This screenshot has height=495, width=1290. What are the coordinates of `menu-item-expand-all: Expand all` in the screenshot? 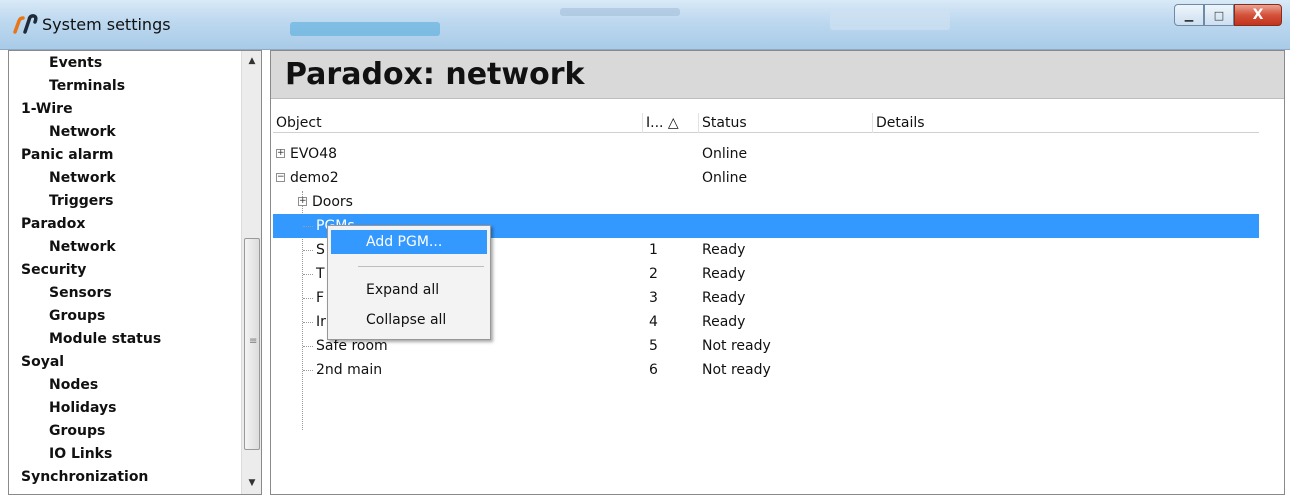 It's located at (409, 290).